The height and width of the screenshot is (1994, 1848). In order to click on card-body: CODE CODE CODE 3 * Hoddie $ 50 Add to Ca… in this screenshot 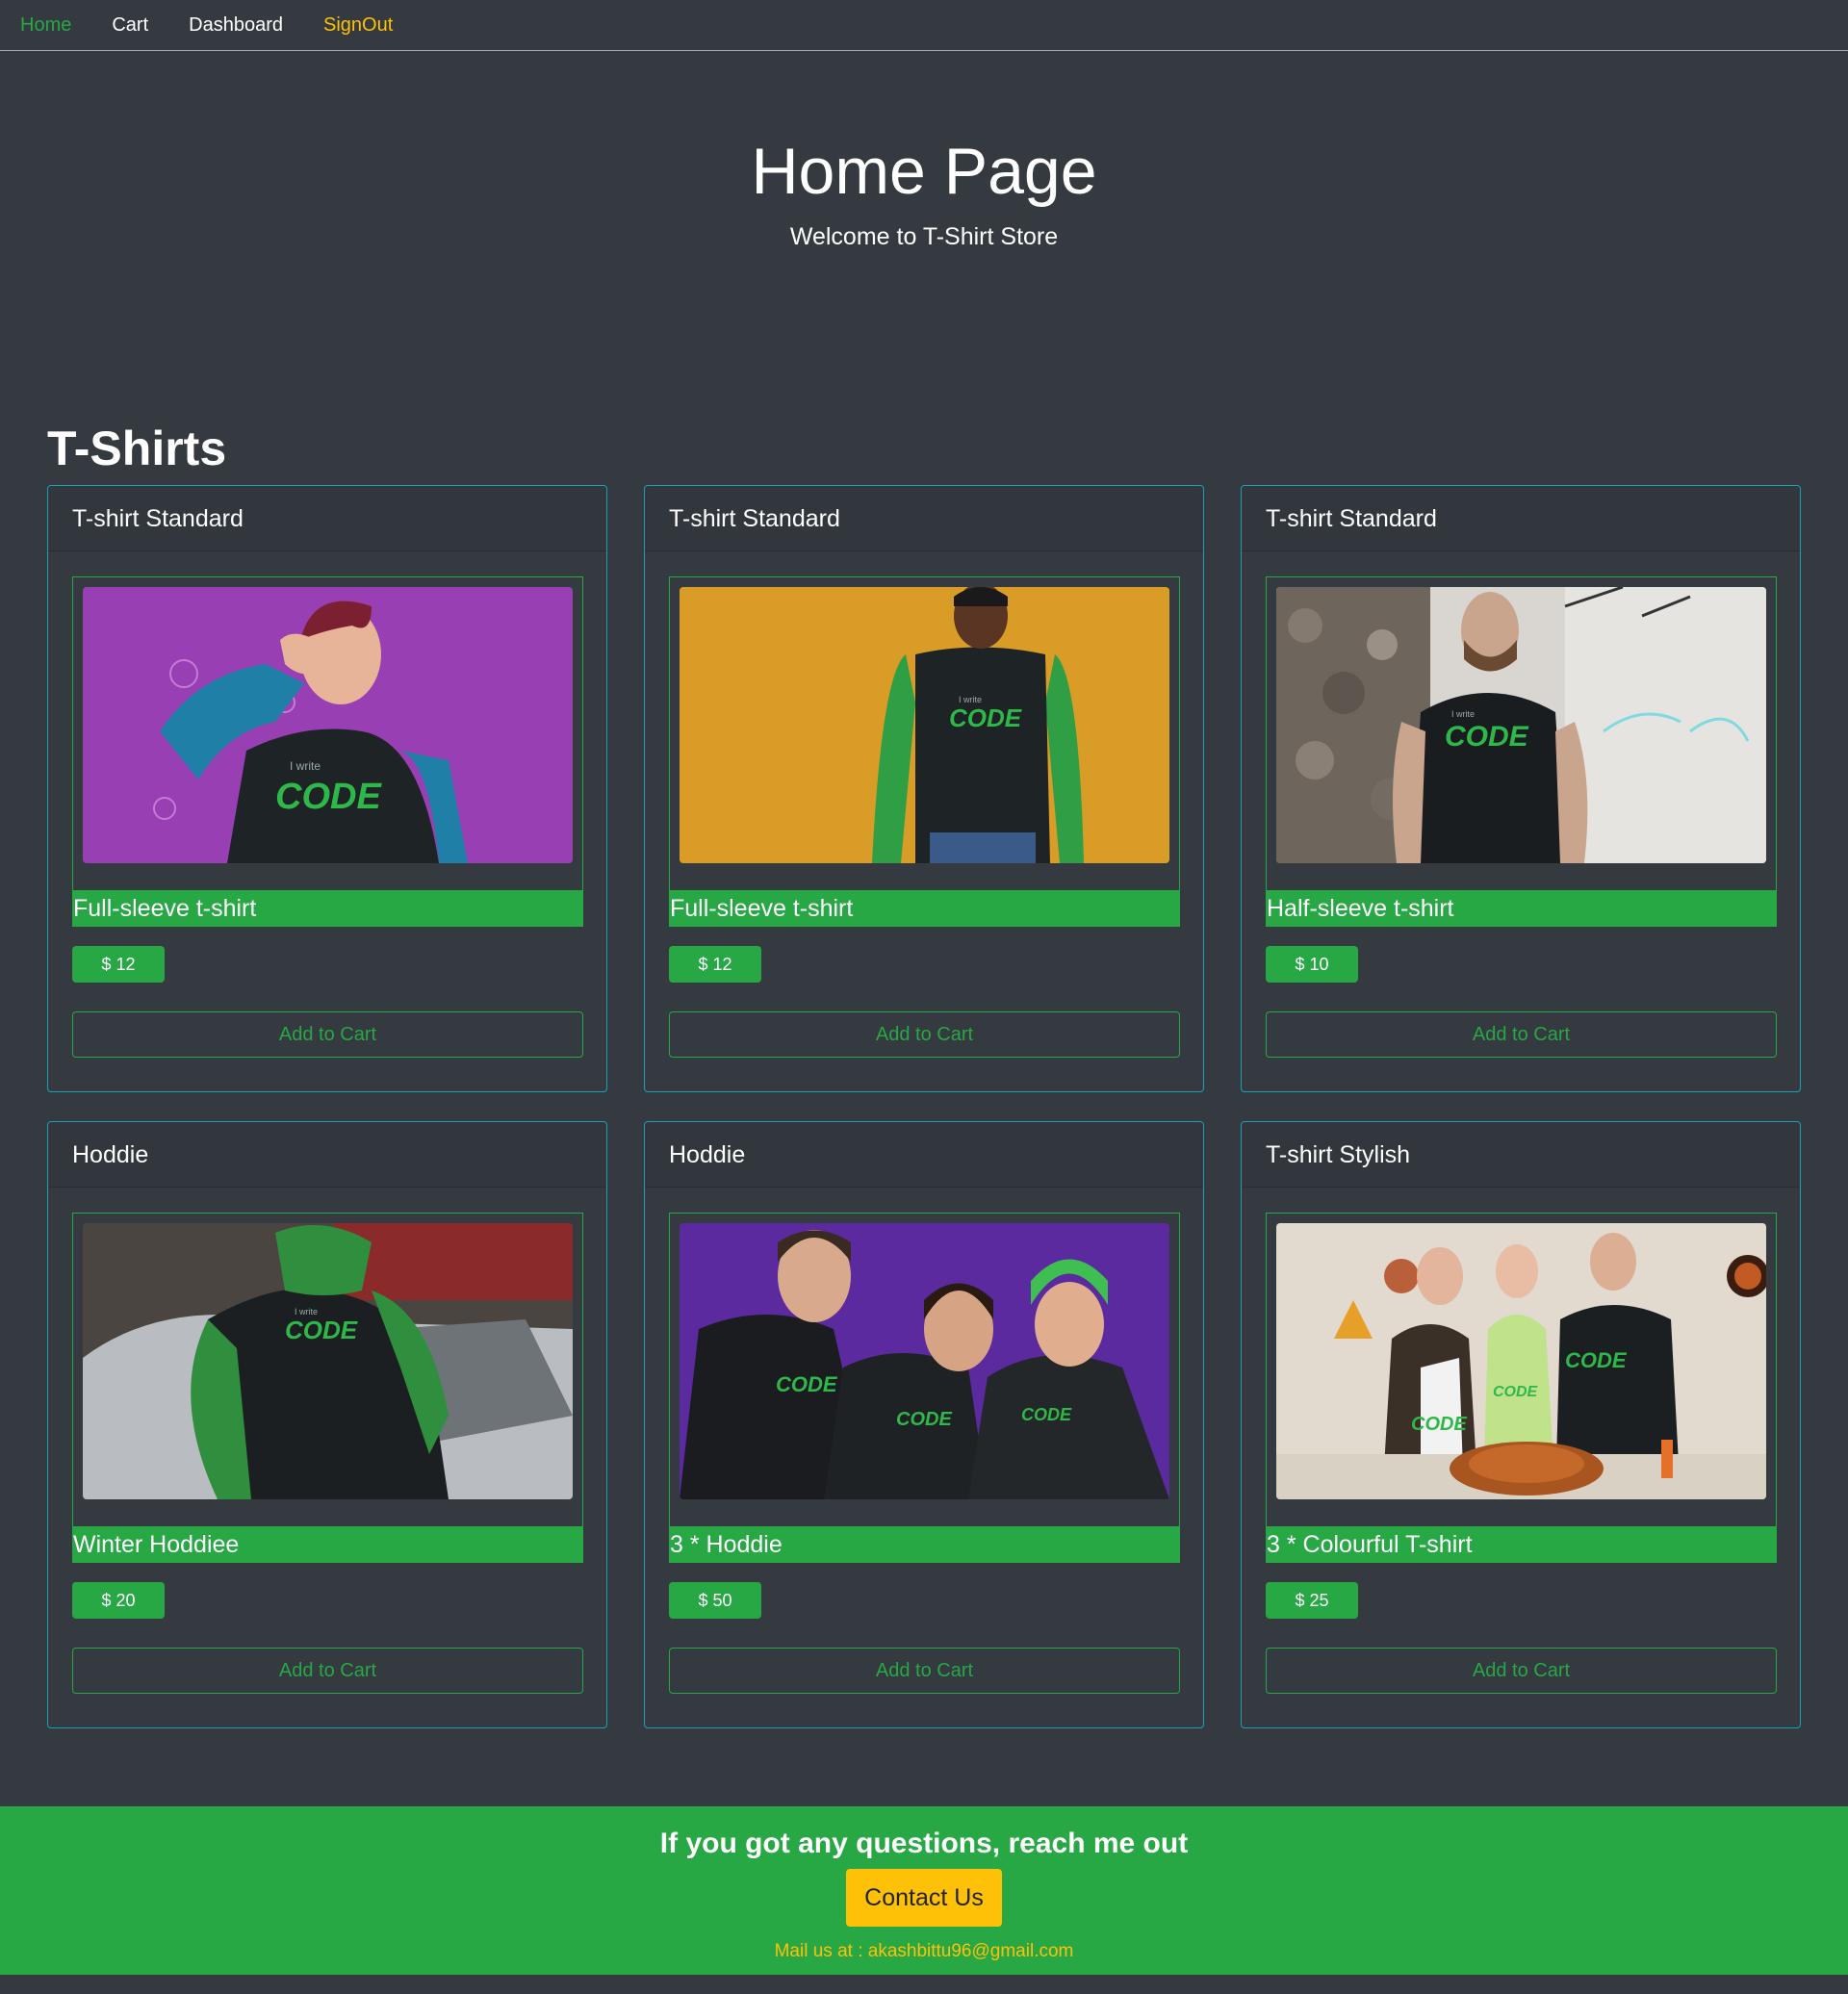, I will do `click(924, 1453)`.